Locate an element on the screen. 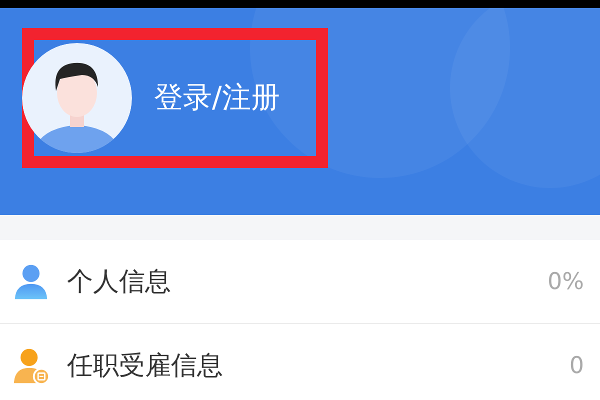  login-link: 登录/注册 is located at coordinates (217, 98).